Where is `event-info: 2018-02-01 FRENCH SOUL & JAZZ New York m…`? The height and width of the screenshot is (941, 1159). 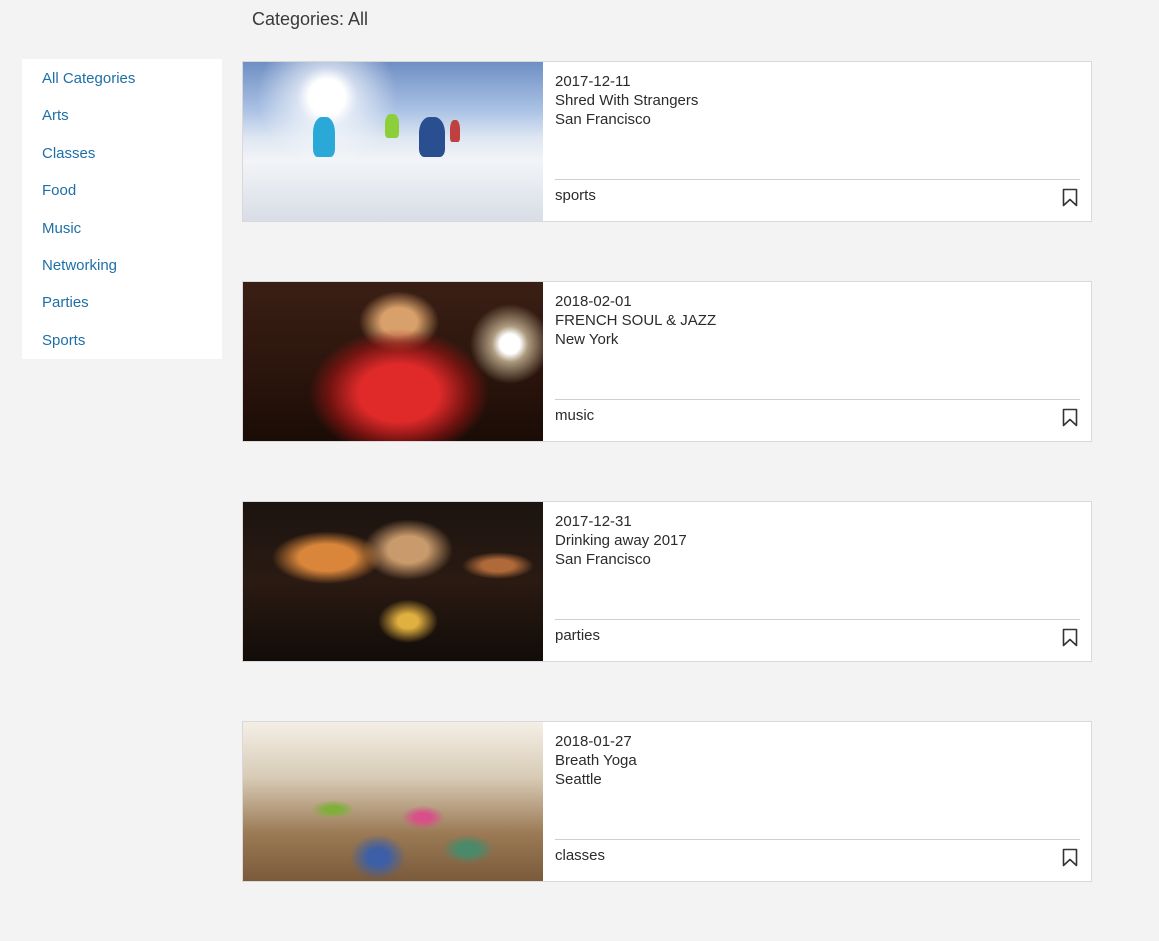 event-info: 2018-02-01 FRENCH SOUL & JAZZ New York m… is located at coordinates (817, 361).